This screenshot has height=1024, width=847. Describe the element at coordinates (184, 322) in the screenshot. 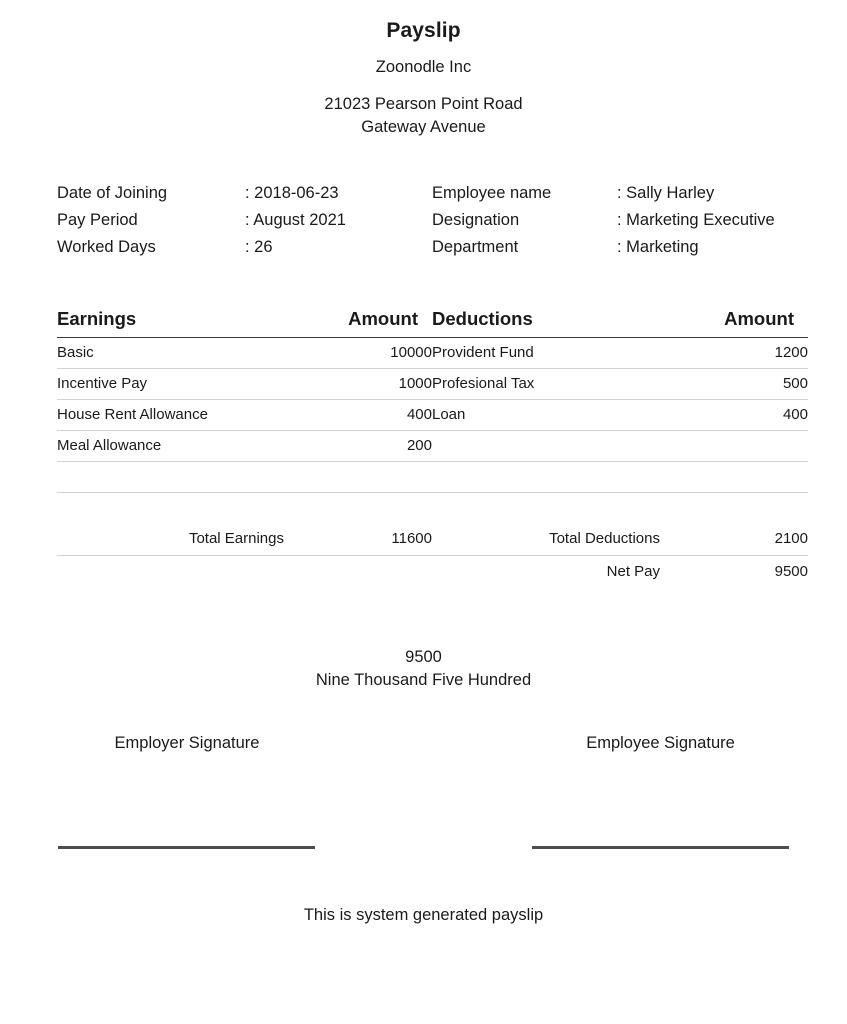

I see `earnings-header-label: Earnings` at that location.